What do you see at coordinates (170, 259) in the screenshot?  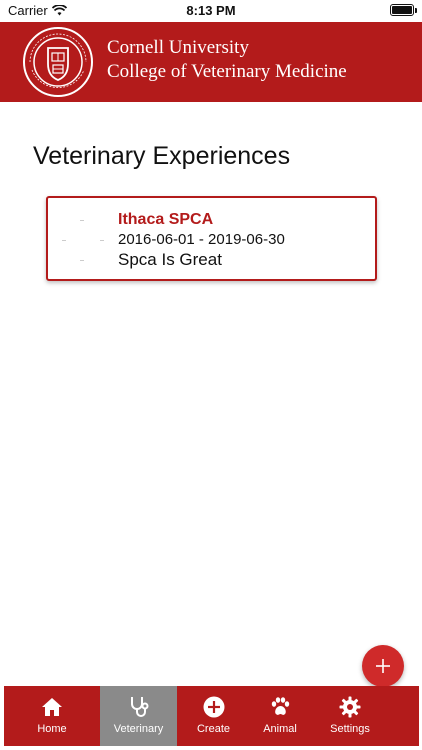 I see `experience-description: Spca Is Great` at bounding box center [170, 259].